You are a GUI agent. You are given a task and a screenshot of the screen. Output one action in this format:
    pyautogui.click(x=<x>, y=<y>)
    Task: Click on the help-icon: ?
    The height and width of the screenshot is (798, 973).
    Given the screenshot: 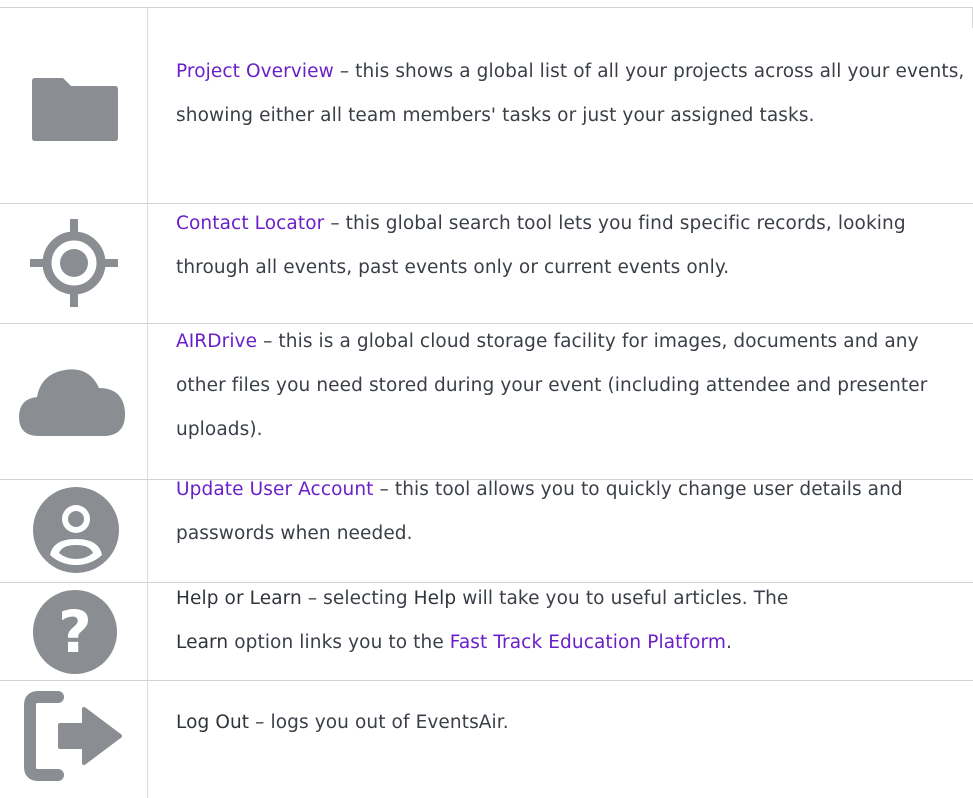 What is the action you would take?
    pyautogui.click(x=75, y=632)
    